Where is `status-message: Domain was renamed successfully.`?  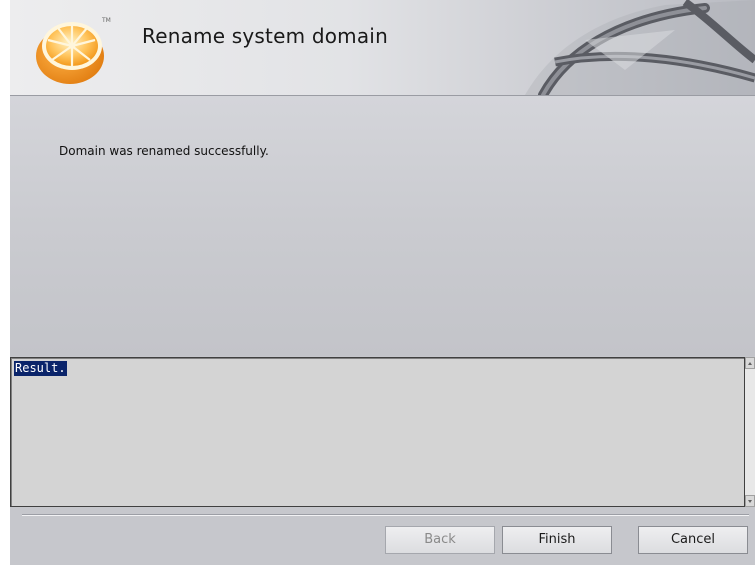
status-message: Domain was renamed successfully. is located at coordinates (164, 151).